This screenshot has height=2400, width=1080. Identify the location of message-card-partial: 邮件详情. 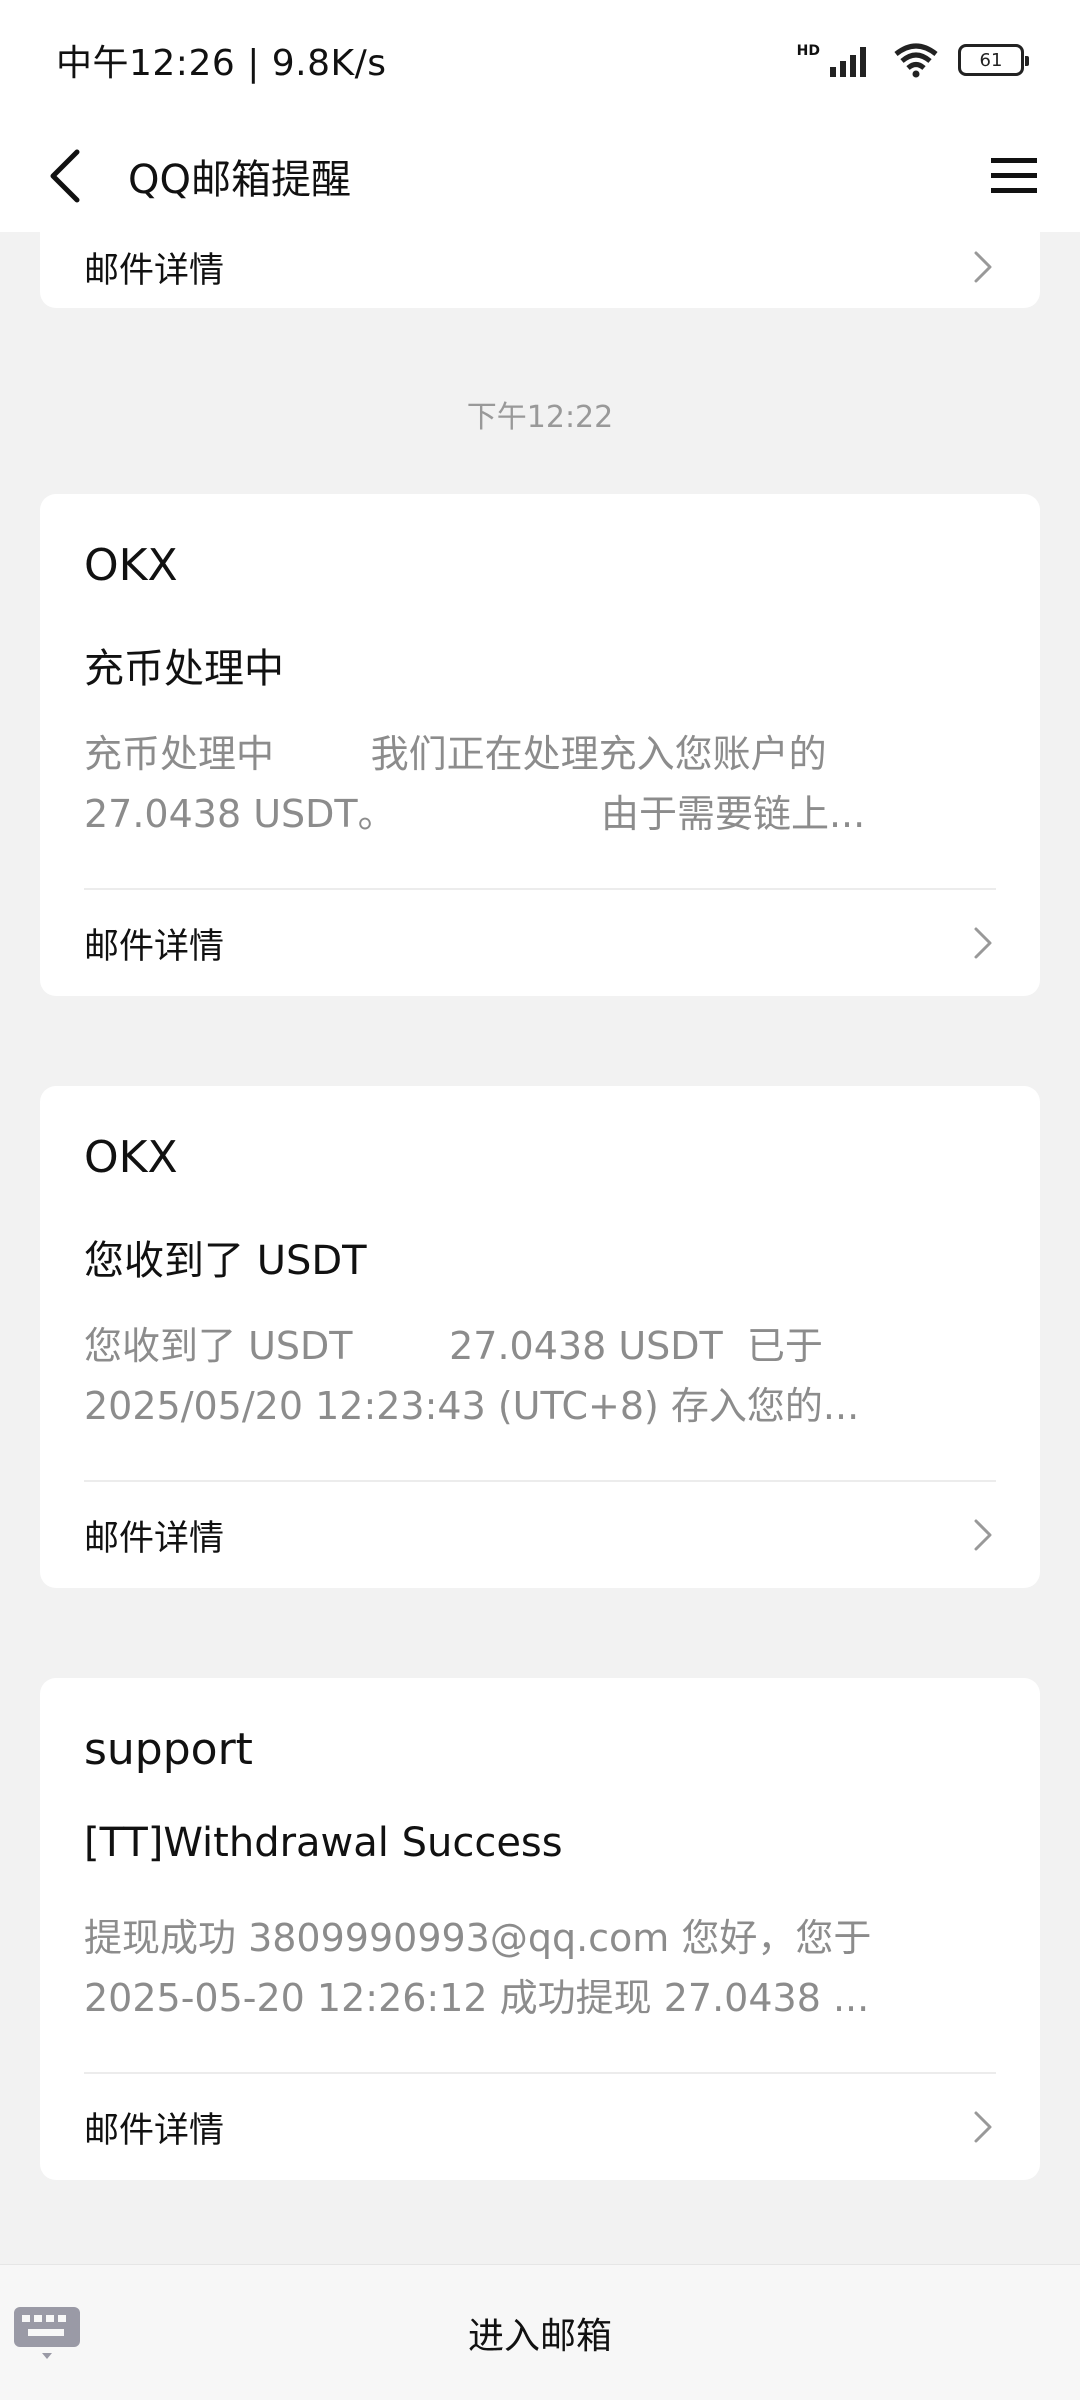
(540, 270).